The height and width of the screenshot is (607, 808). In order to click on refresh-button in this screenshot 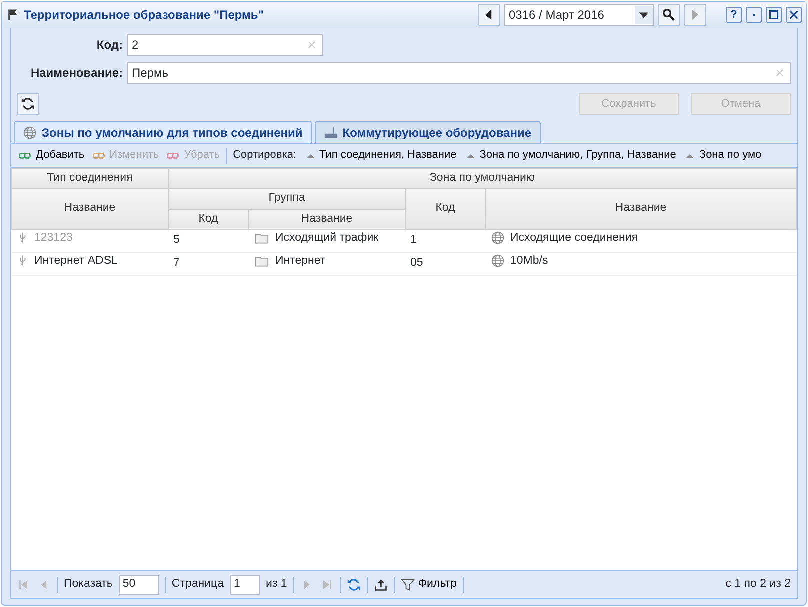, I will do `click(28, 104)`.